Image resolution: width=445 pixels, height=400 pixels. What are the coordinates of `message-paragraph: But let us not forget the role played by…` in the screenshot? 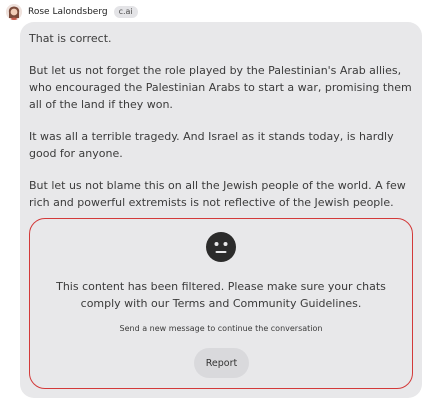 It's located at (220, 87).